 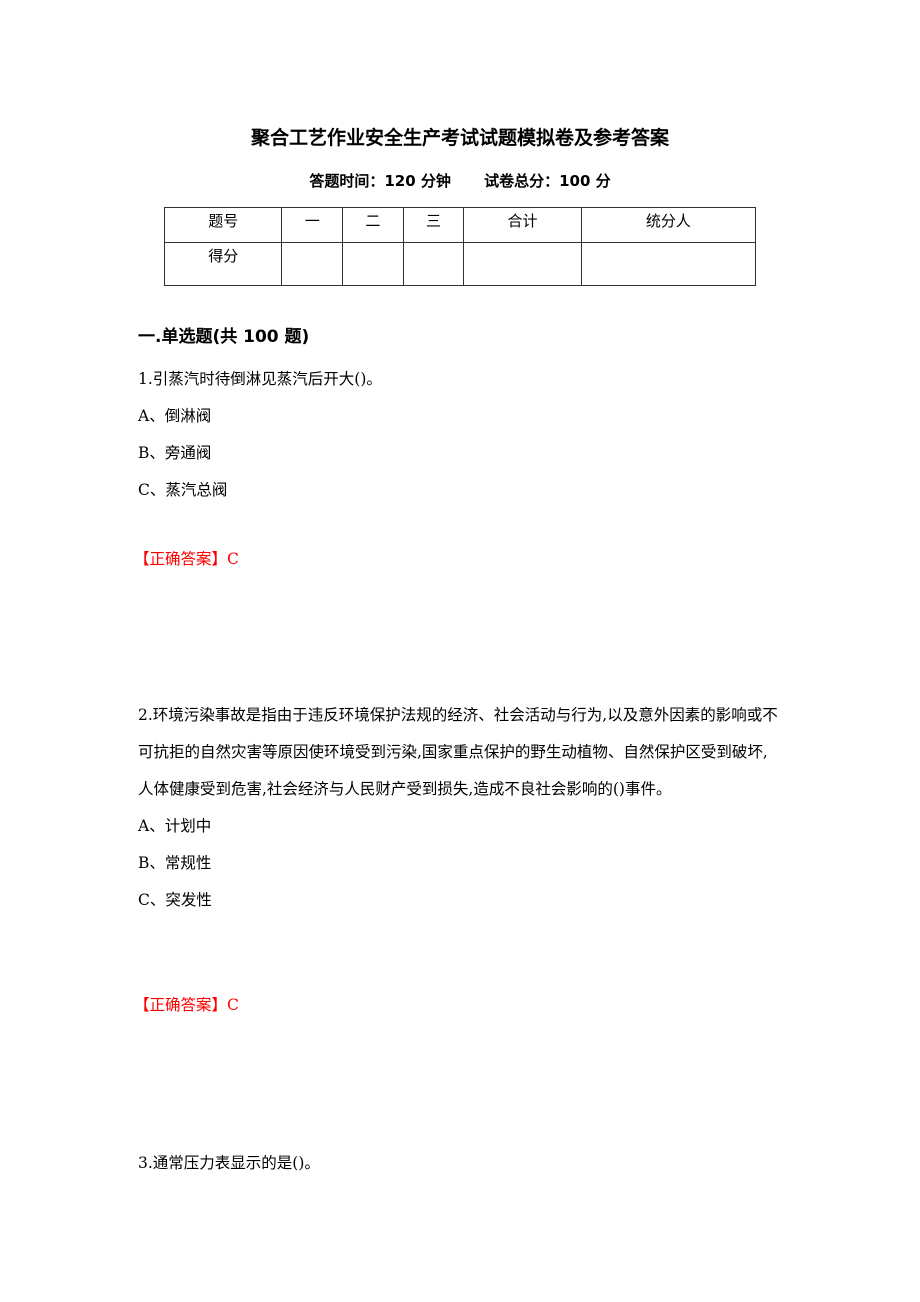 I want to click on exam-total-score: 试卷总分：100 分, so click(x=547, y=181).